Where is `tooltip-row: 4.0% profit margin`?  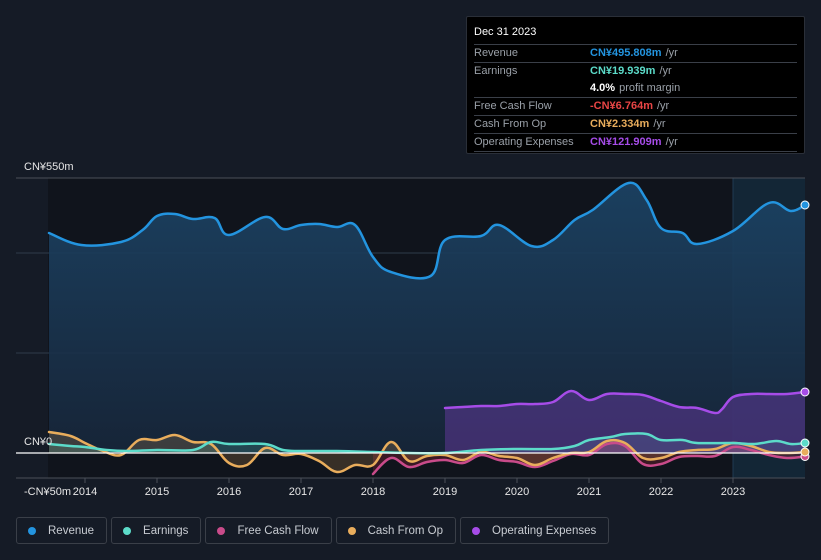
tooltip-row: 4.0% profit margin is located at coordinates (635, 89).